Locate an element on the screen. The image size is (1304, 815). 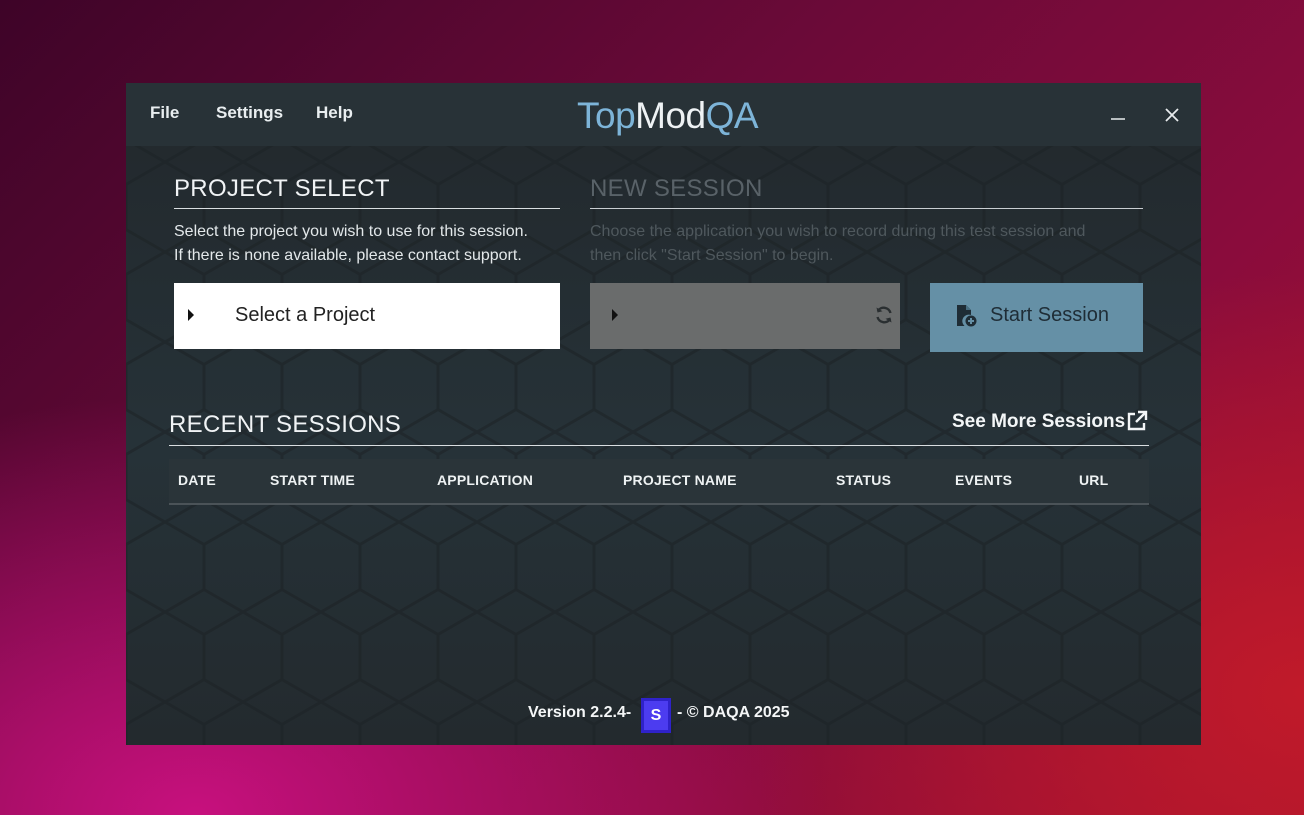
title-bar: File Settings Help TopModQA is located at coordinates (663, 114).